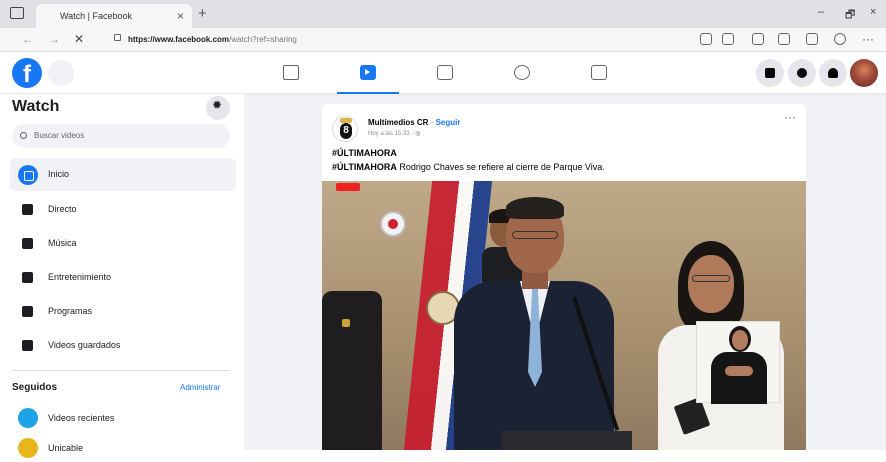 The image size is (886, 462). I want to click on unicable-avatar, so click(28, 448).